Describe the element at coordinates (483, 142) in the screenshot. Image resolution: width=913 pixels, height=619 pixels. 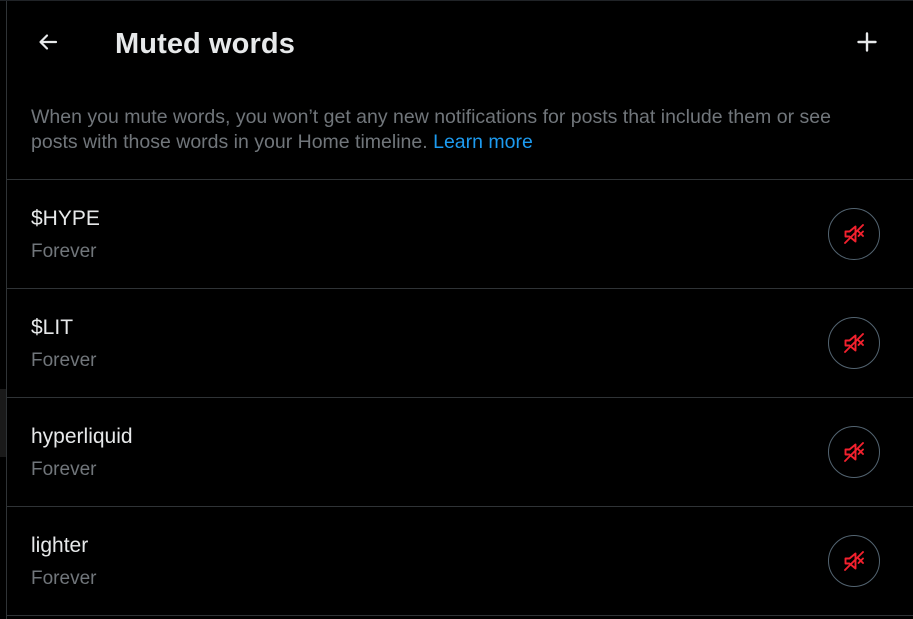
I see `learn-more-link: Learn more` at that location.